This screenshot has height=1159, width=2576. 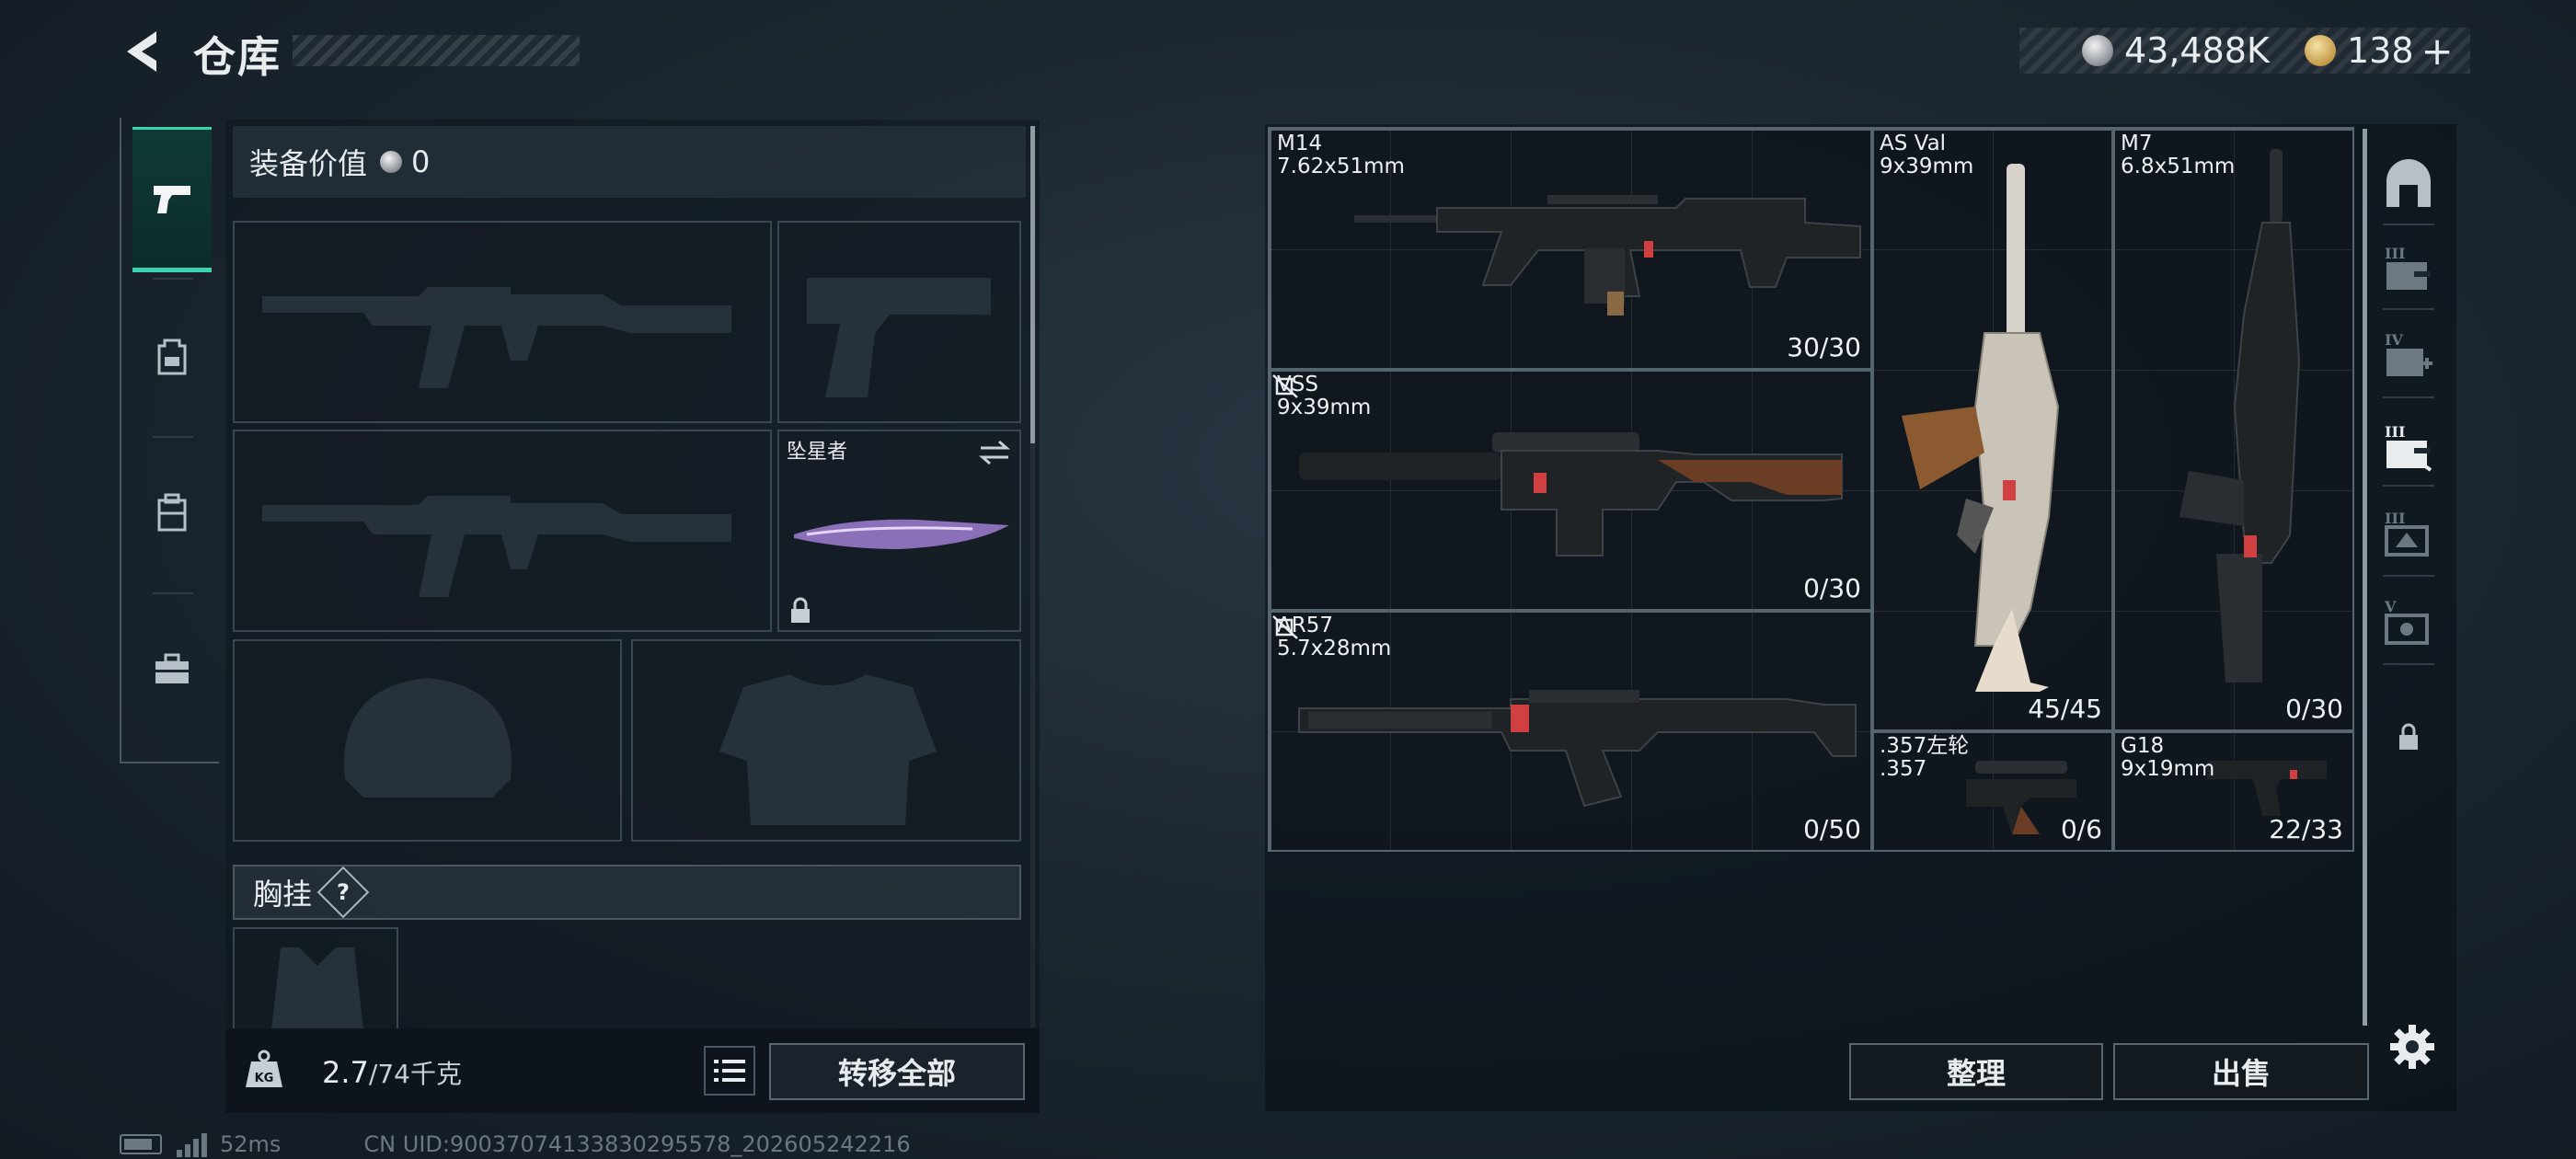 What do you see at coordinates (2241, 1071) in the screenshot?
I see `sell-button: 出售` at bounding box center [2241, 1071].